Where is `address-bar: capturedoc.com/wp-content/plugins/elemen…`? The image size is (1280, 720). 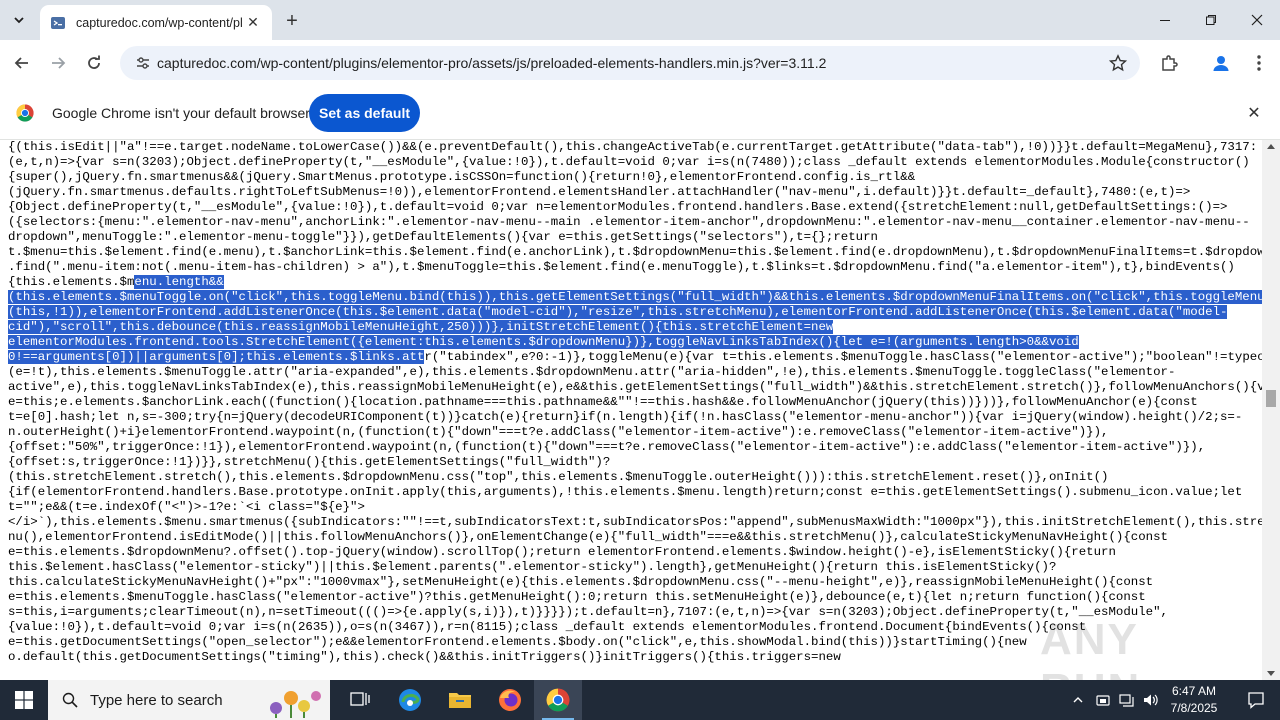 address-bar: capturedoc.com/wp-content/plugins/elemen… is located at coordinates (630, 63).